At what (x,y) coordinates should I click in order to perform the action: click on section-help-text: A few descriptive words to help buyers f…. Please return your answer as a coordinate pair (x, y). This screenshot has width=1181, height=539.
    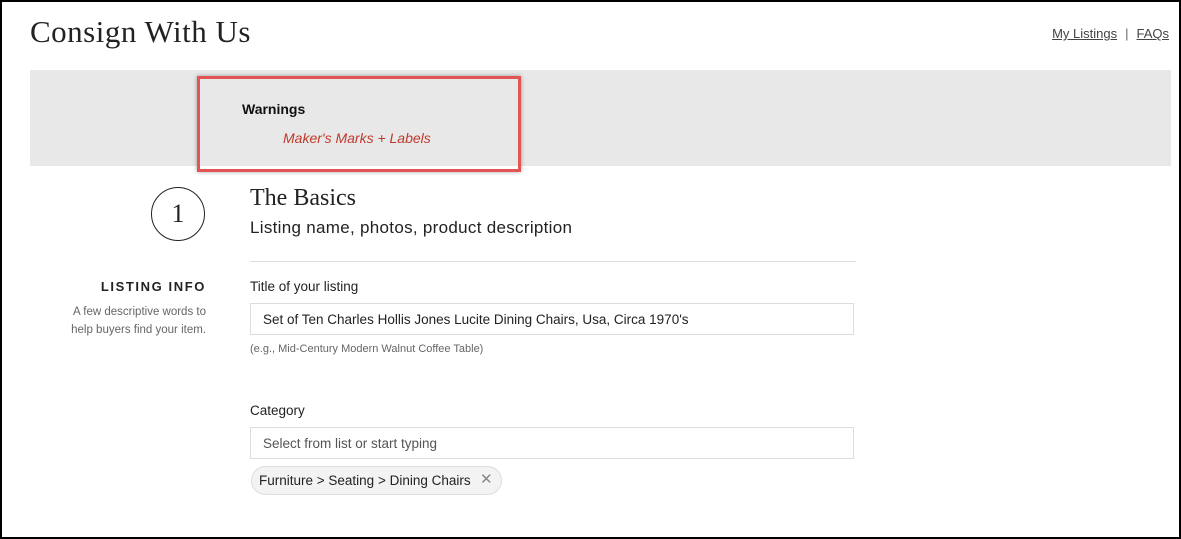
    Looking at the image, I should click on (138, 321).